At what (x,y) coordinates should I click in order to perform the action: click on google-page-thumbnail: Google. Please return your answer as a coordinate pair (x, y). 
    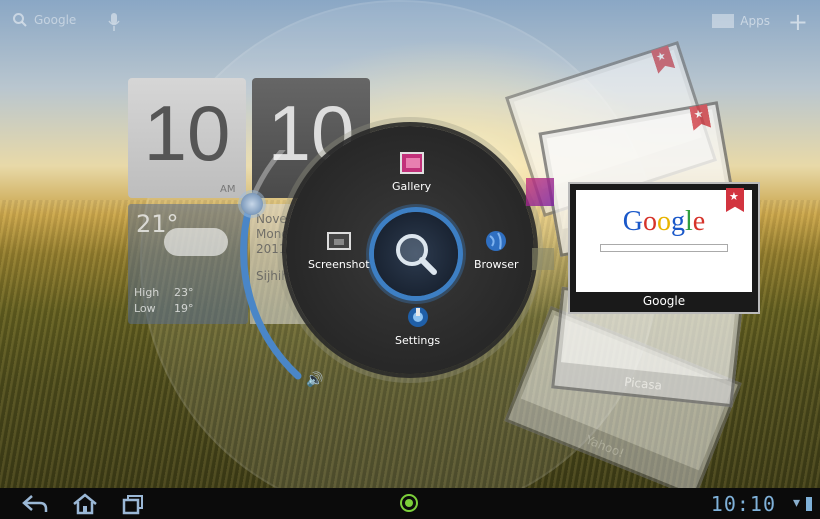
    Looking at the image, I should click on (664, 240).